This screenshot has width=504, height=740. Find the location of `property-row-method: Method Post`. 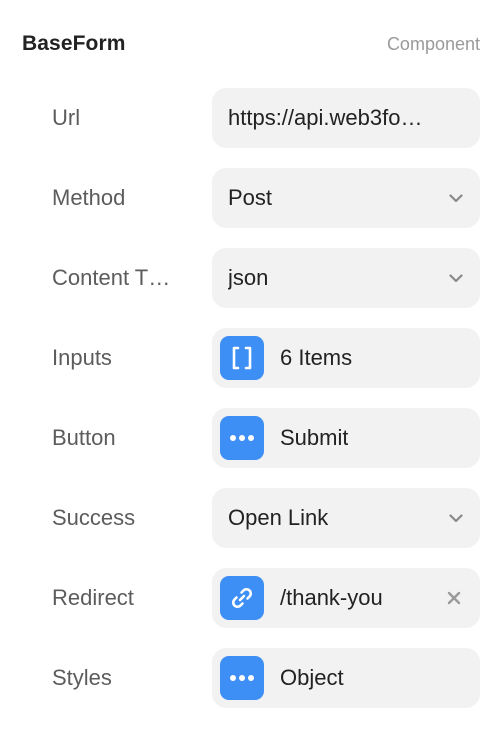

property-row-method: Method Post is located at coordinates (252, 198).